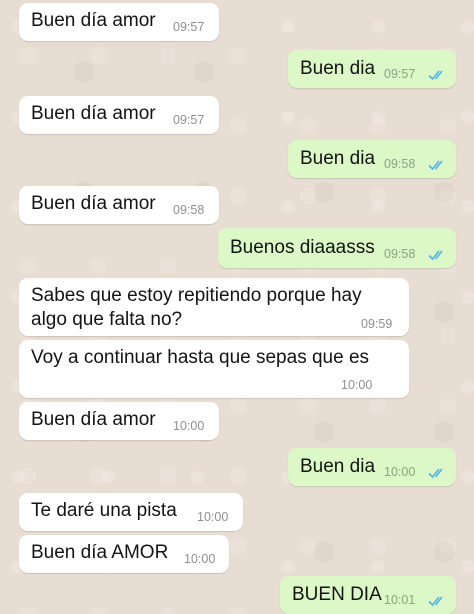 The width and height of the screenshot is (474, 614). Describe the element at coordinates (337, 594) in the screenshot. I see `message-text: BUEN DIA` at that location.